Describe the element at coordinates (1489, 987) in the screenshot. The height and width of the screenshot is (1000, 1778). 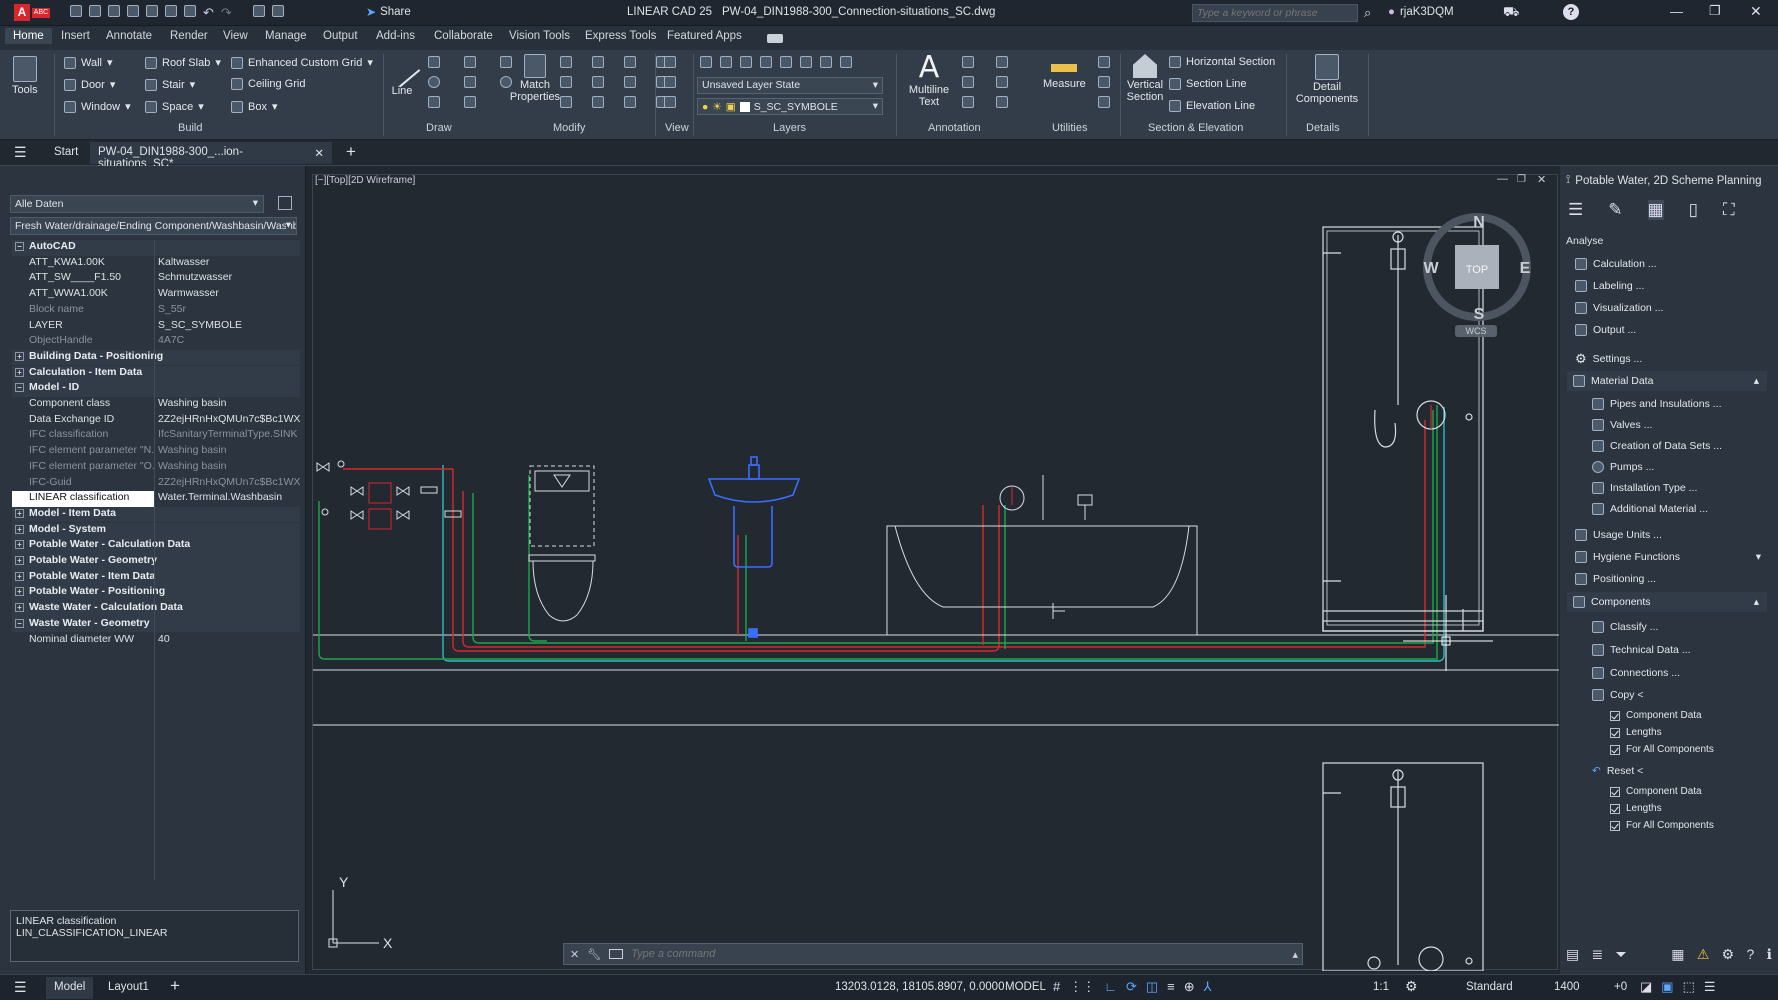
I see `visual-style-select: Standard` at that location.